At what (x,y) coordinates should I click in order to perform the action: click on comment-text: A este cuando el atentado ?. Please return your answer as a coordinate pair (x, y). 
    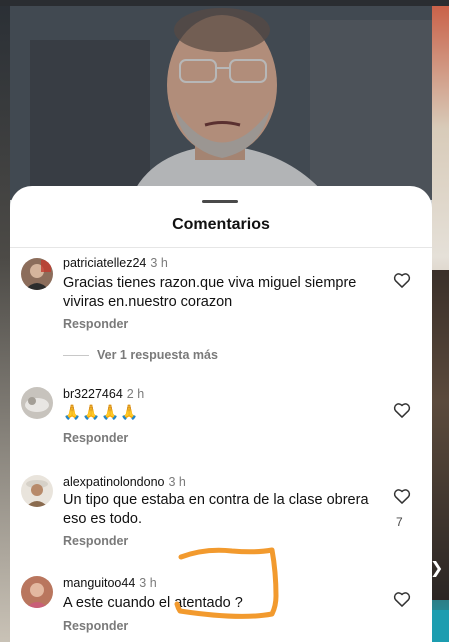
    Looking at the image, I should click on (153, 603).